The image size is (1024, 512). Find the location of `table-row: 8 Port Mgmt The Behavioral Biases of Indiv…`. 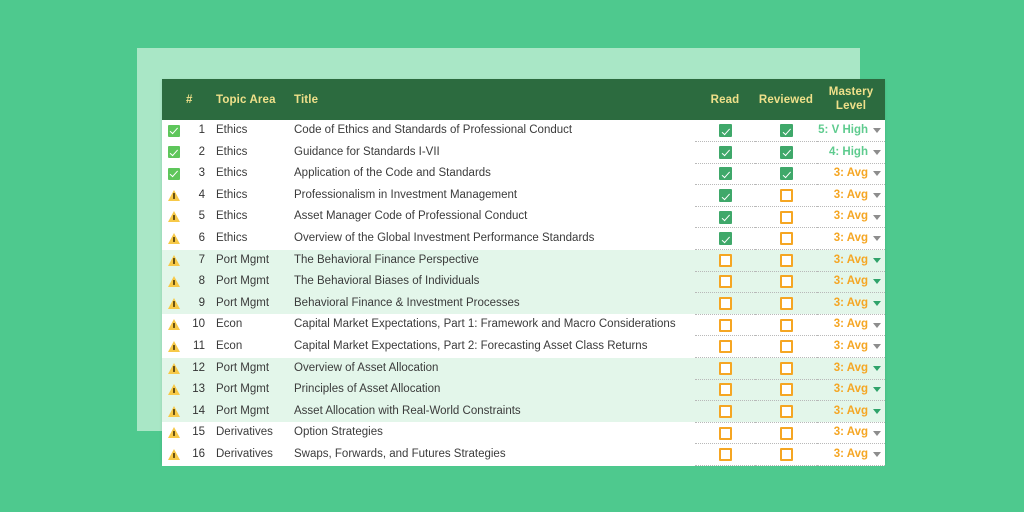

table-row: 8 Port Mgmt The Behavioral Biases of Indiv… is located at coordinates (523, 282).